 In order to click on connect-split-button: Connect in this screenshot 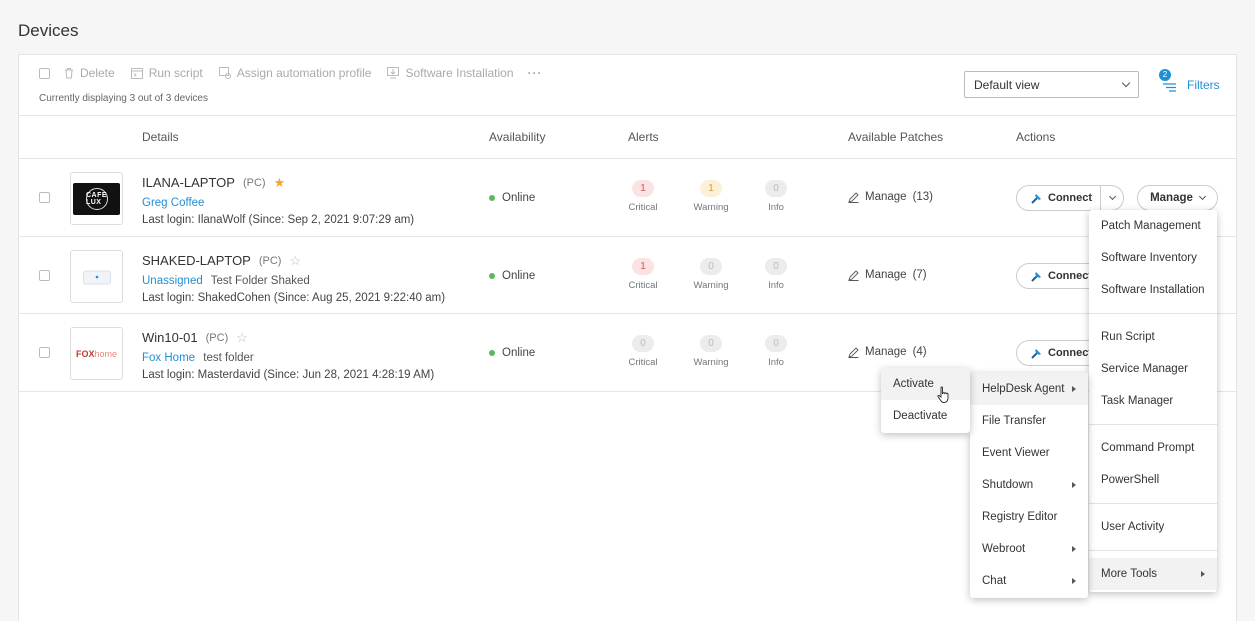, I will do `click(1070, 198)`.